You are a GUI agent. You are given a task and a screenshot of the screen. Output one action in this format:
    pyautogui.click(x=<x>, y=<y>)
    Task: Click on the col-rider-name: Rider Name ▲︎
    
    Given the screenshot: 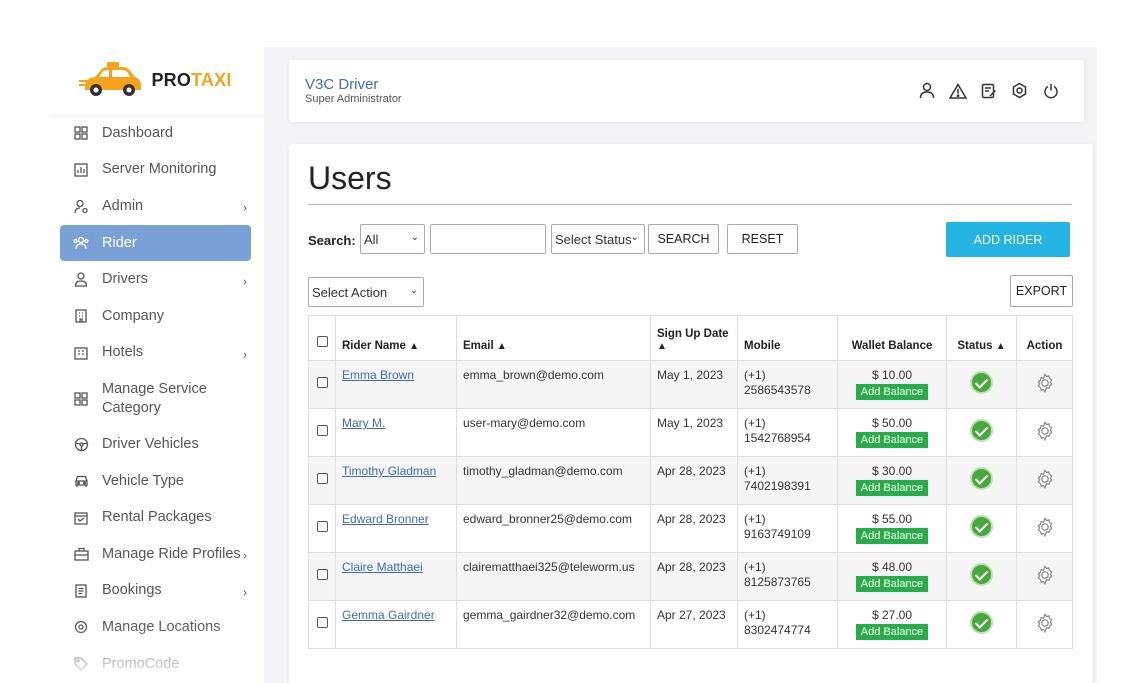 What is the action you would take?
    pyautogui.click(x=396, y=338)
    